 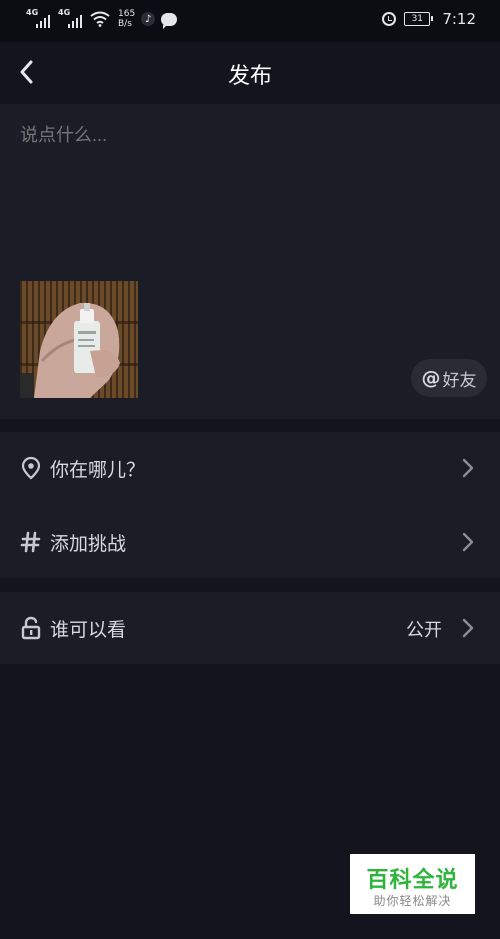 I want to click on network-speed: 165 B/s, so click(x=126, y=19).